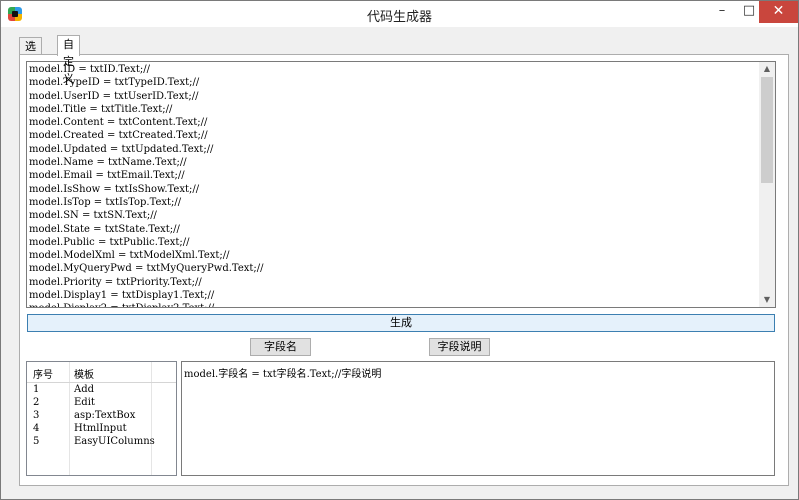 This screenshot has width=799, height=500. Describe the element at coordinates (399, 17) in the screenshot. I see `window-title: 代码生成器` at that location.